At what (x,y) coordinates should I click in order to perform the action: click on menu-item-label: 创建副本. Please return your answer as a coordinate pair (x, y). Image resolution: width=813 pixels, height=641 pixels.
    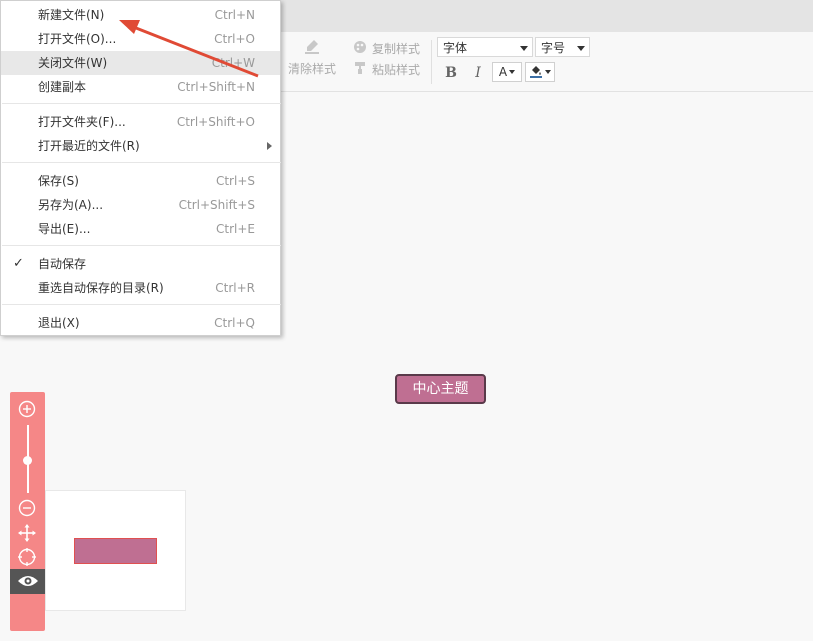
    Looking at the image, I should click on (62, 87).